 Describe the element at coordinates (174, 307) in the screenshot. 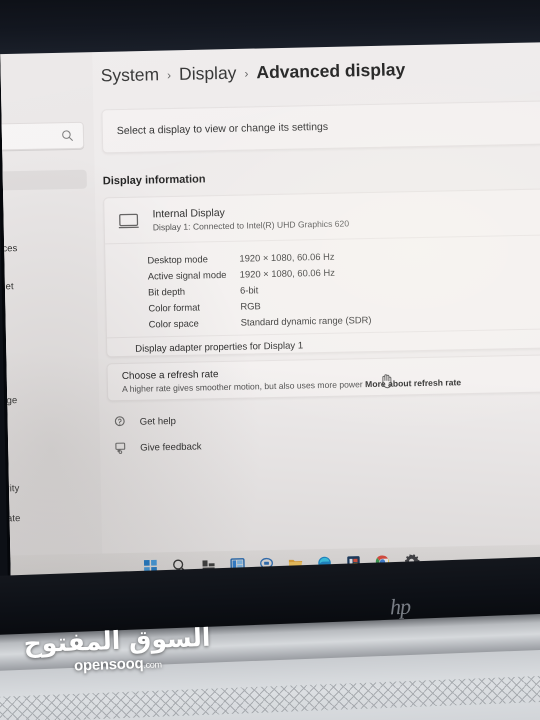

I see `row-label: Color format` at that location.